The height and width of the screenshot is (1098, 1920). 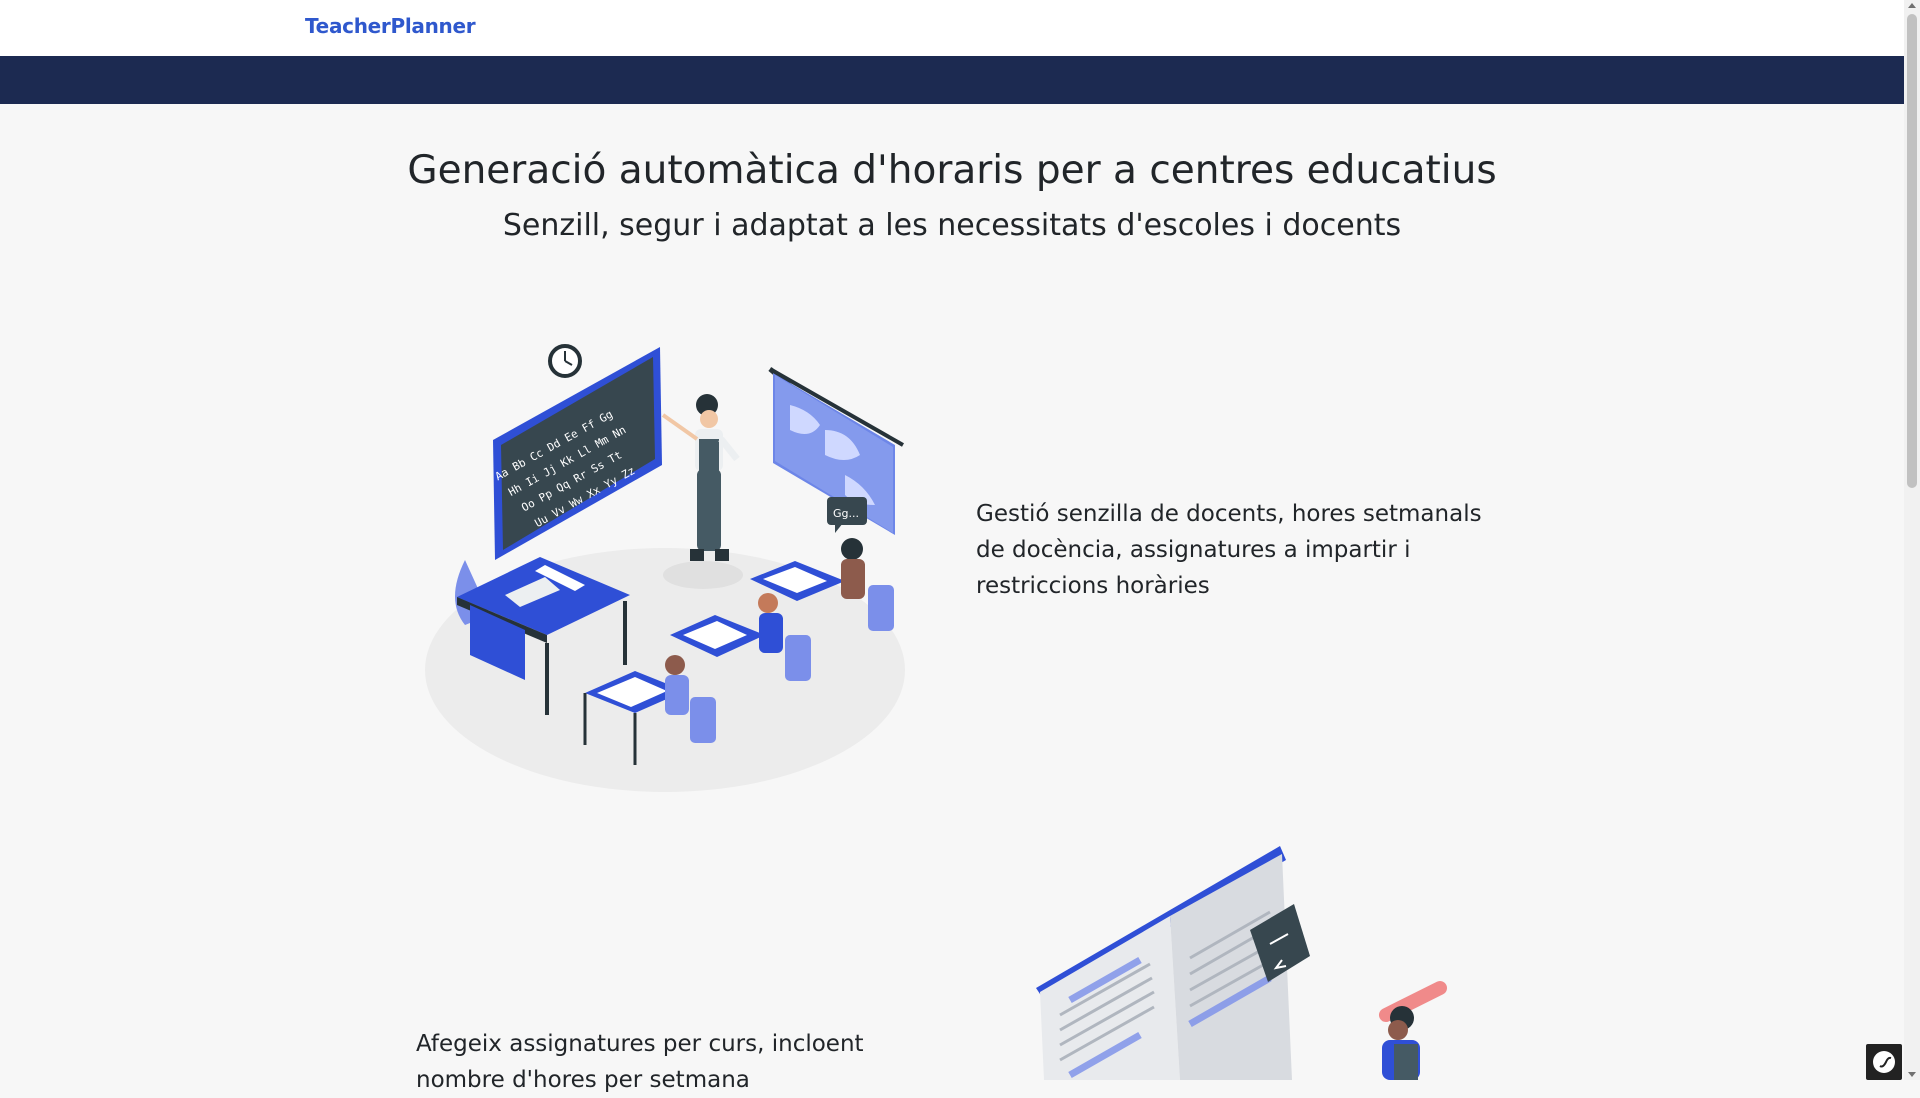 What do you see at coordinates (565, 361) in the screenshot?
I see `clock-icon` at bounding box center [565, 361].